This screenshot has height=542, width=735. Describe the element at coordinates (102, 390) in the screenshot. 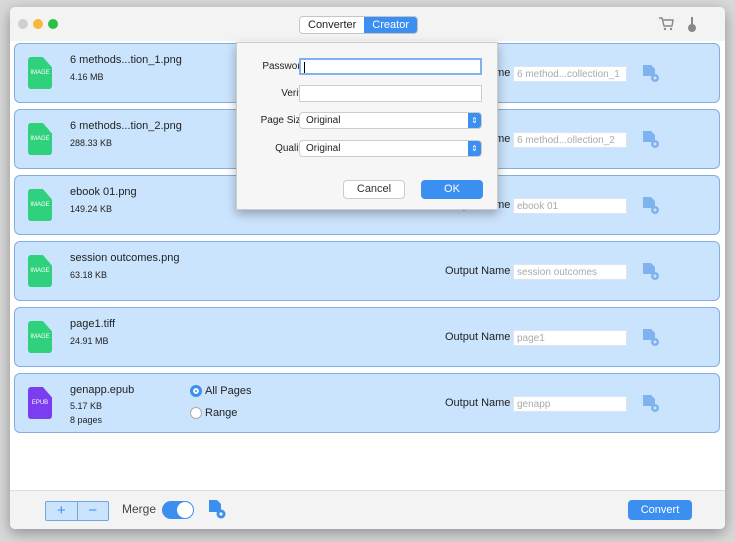

I see `file-name: genapp.epub` at that location.